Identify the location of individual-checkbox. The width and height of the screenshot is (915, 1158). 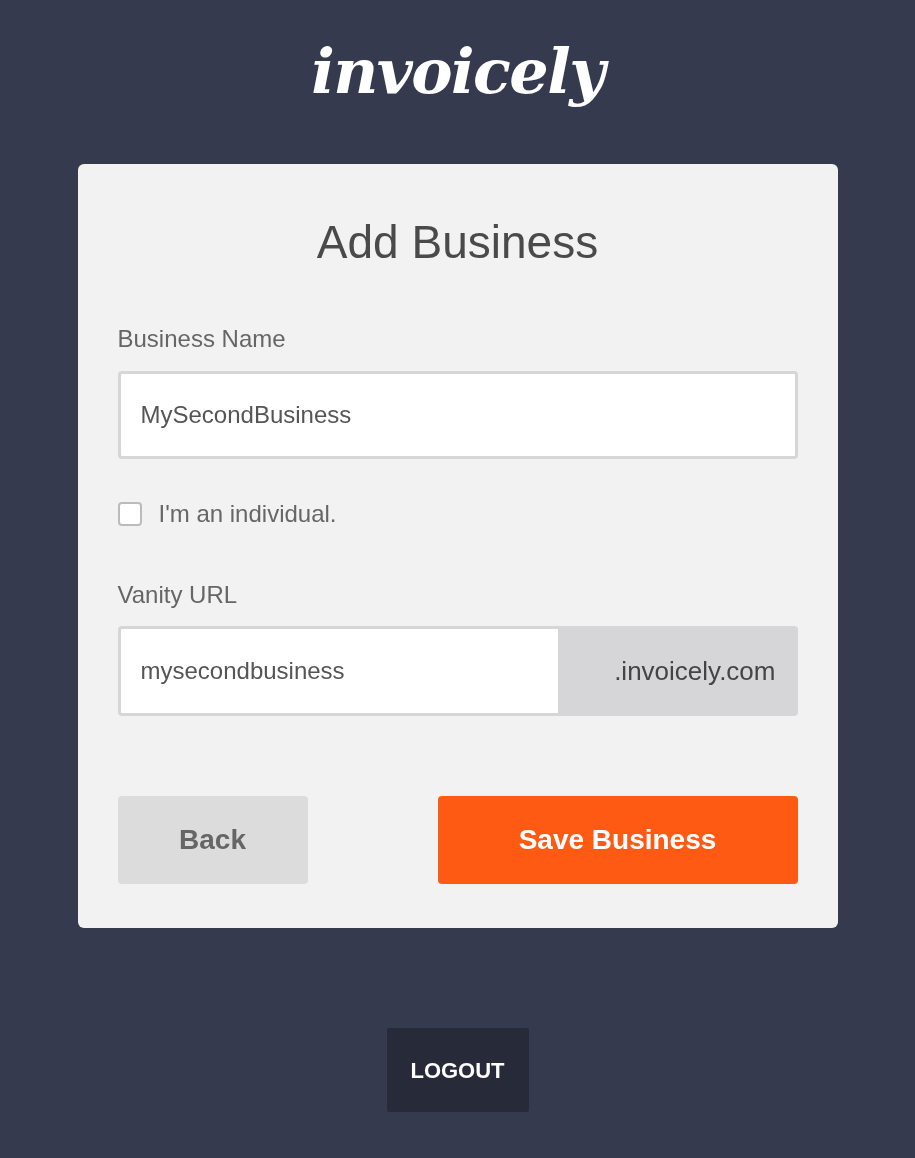
(129, 514).